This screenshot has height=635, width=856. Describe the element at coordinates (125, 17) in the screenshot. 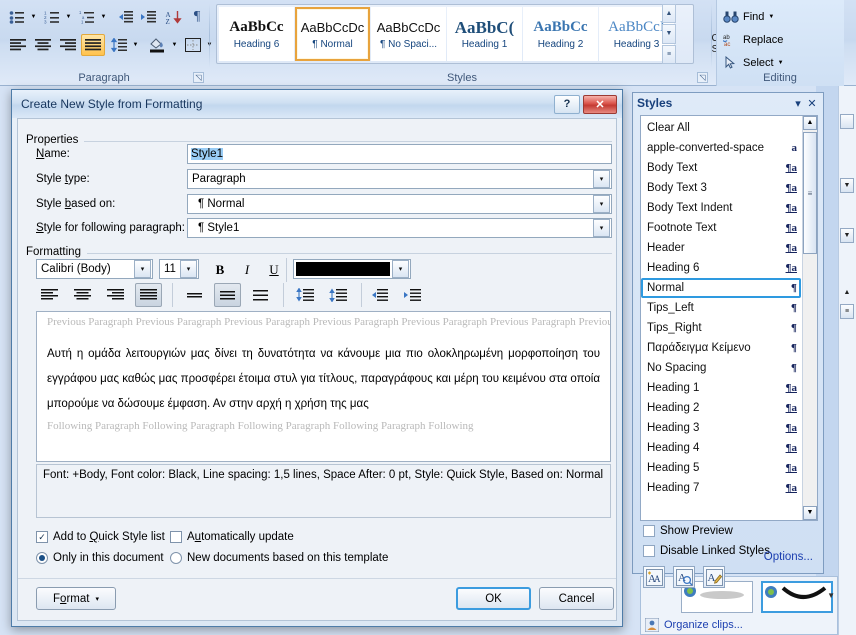

I see `decrease-indent-button` at that location.